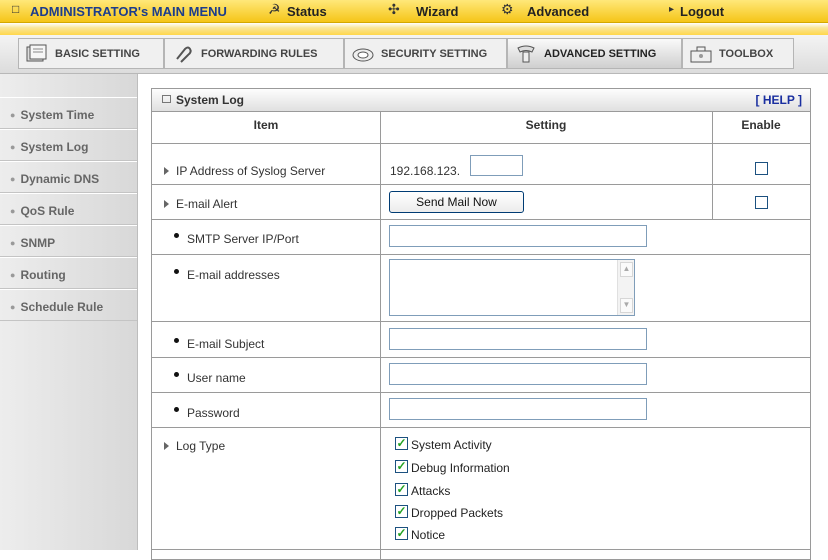  I want to click on log-dropped-packets-label: Dropped Packets, so click(457, 513).